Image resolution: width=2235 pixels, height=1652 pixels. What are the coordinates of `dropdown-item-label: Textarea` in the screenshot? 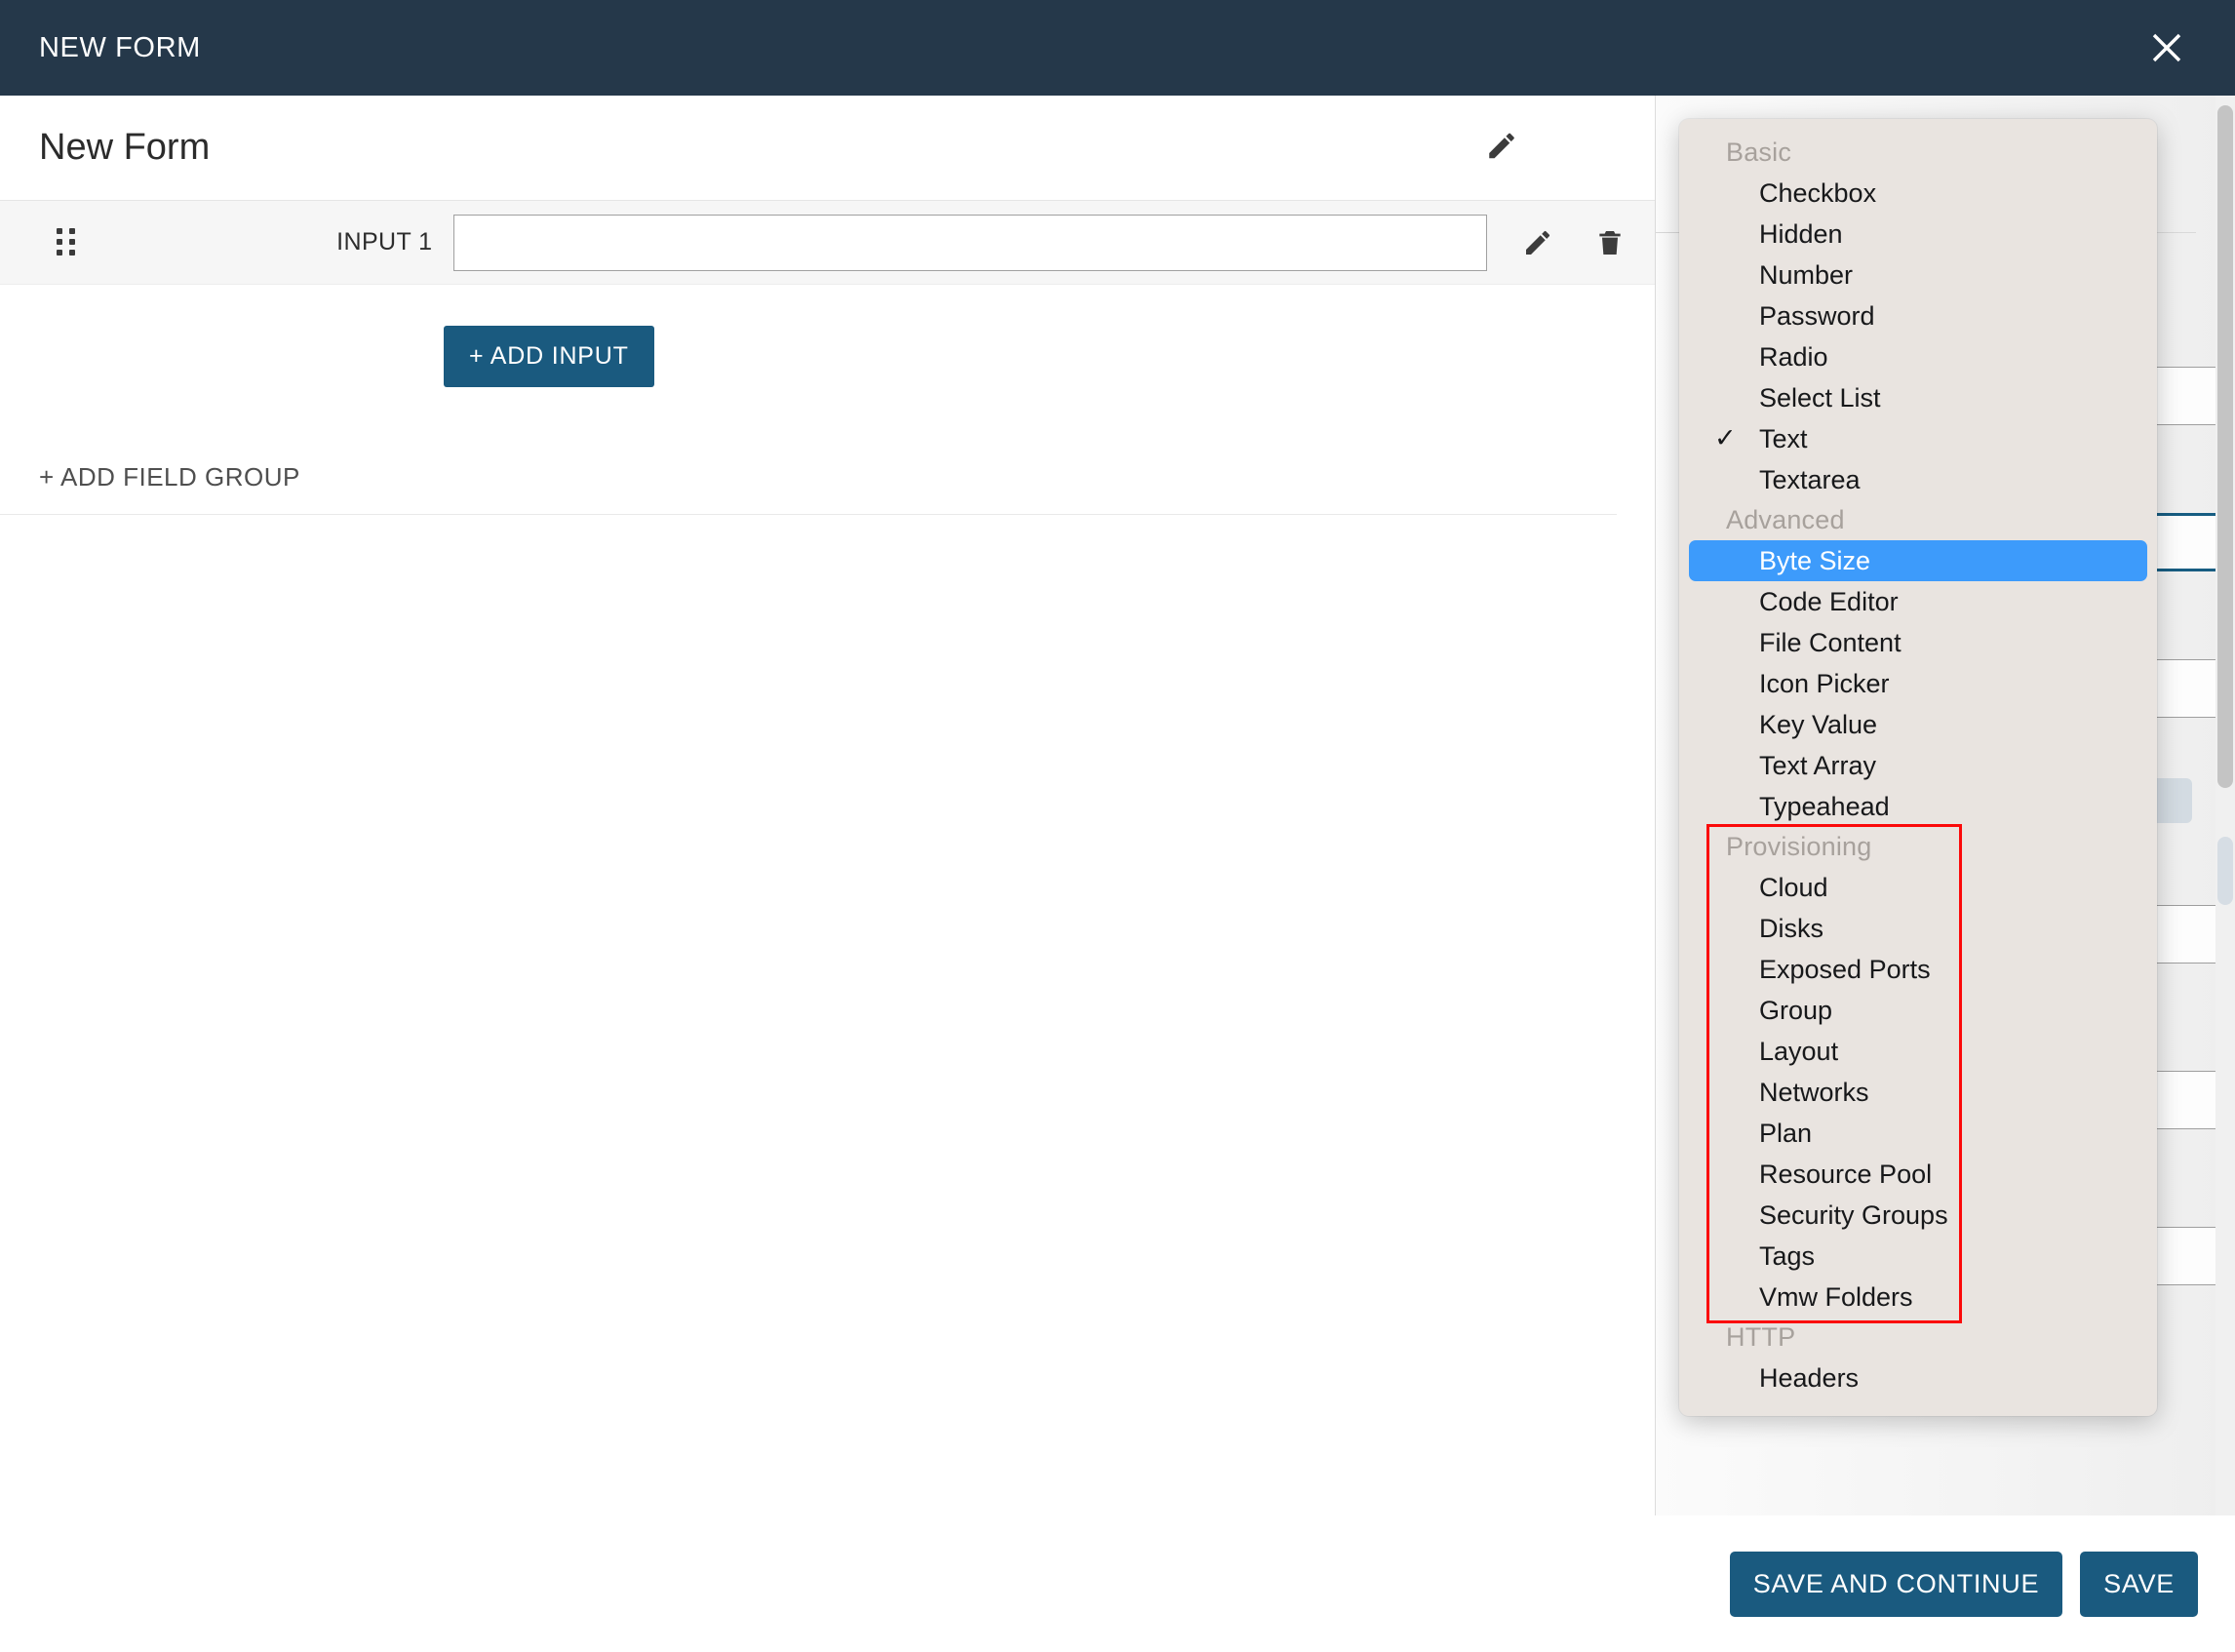 It's located at (1810, 479).